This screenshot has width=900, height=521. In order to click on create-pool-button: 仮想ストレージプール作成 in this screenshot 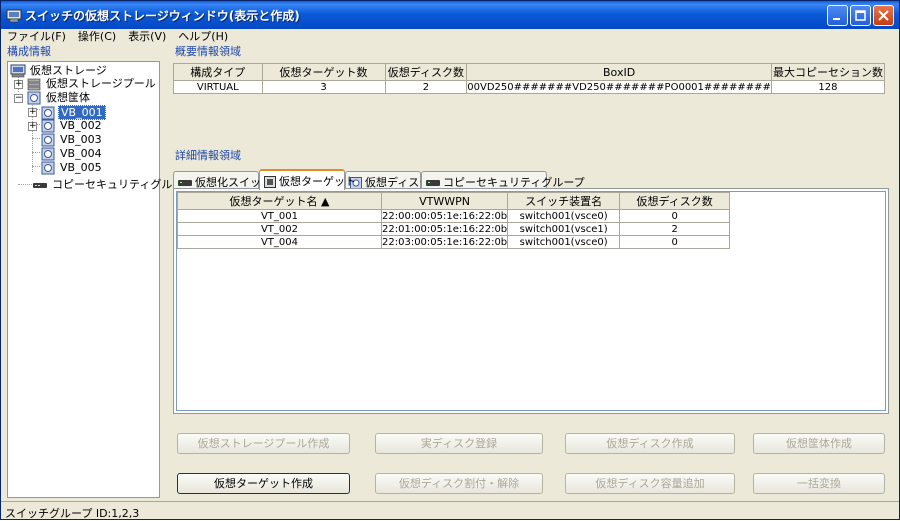, I will do `click(263, 443)`.